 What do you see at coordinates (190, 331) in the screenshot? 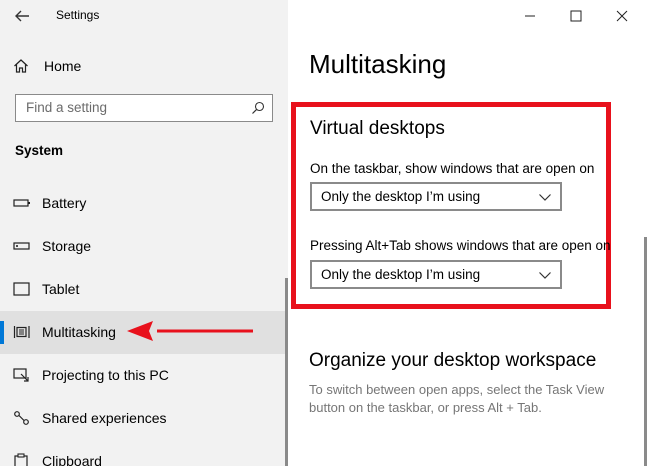
I see `annotation-arrow-icon` at bounding box center [190, 331].